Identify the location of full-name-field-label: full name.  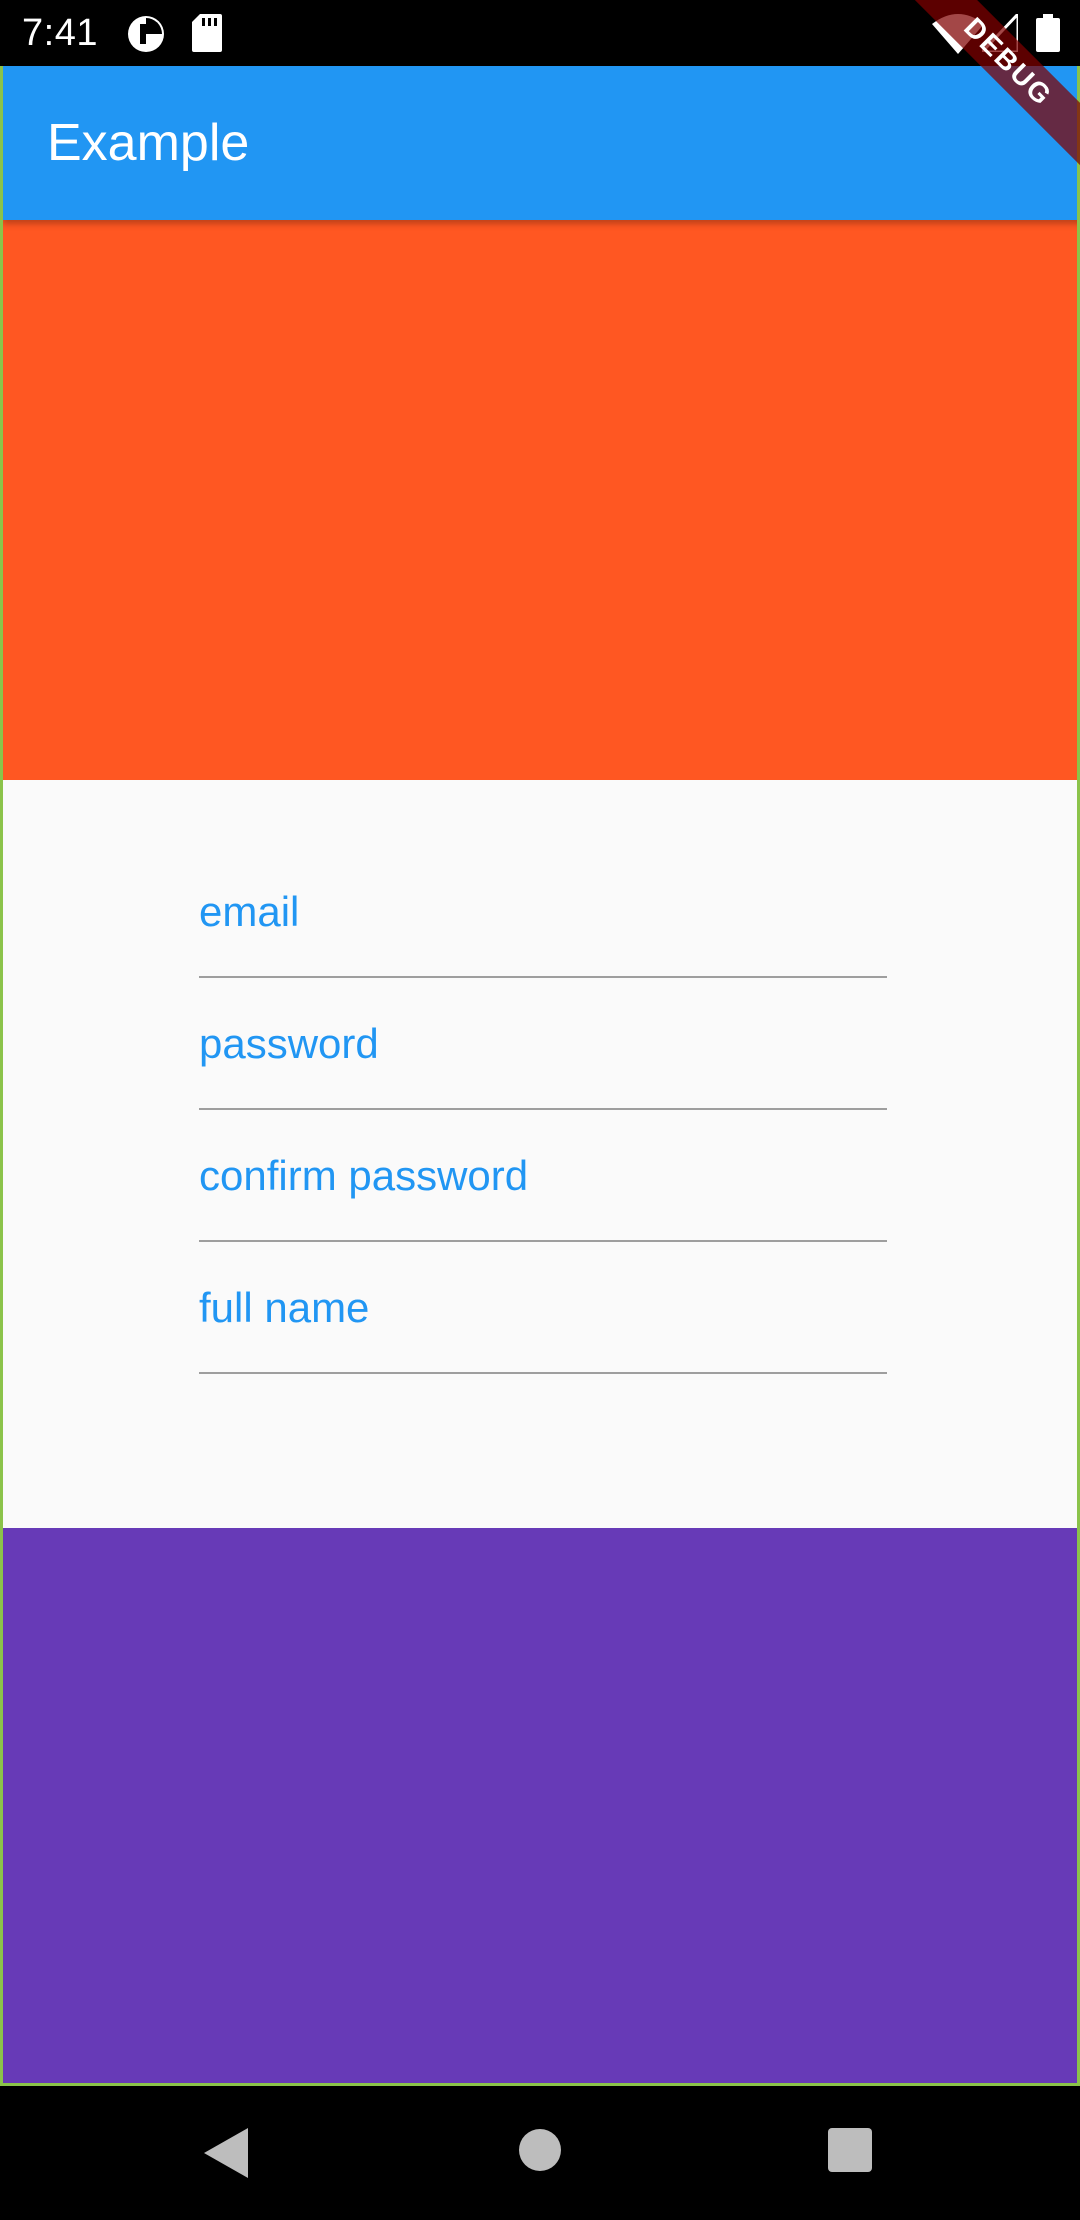
(284, 1307).